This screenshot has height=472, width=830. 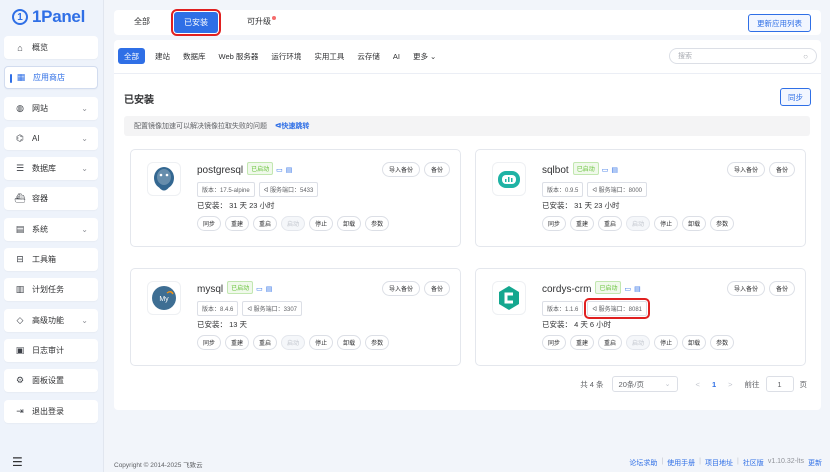 I want to click on sidebar-item: ⌬ AI ⌄, so click(x=51, y=138).